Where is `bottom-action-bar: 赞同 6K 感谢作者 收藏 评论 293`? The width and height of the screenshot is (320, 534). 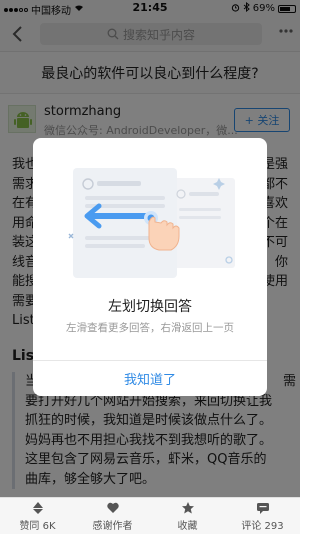 bottom-action-bar: 赞同 6K 感谢作者 收藏 评论 293 is located at coordinates (150, 515).